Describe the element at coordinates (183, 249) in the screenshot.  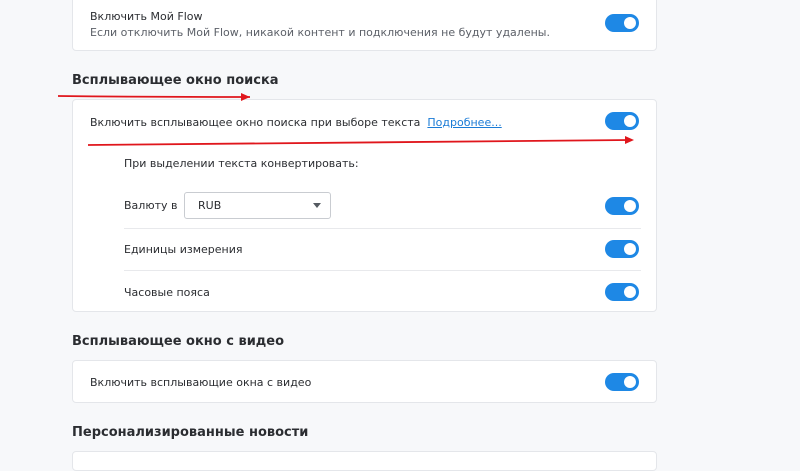
I see `units-label: Единицы измерения` at that location.